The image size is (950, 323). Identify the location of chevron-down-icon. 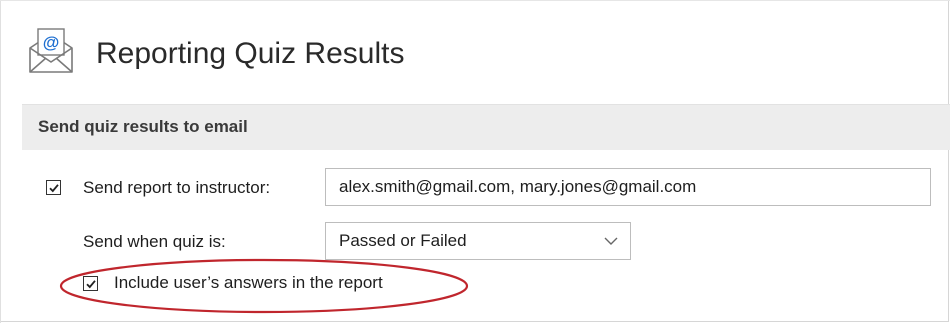
(611, 241).